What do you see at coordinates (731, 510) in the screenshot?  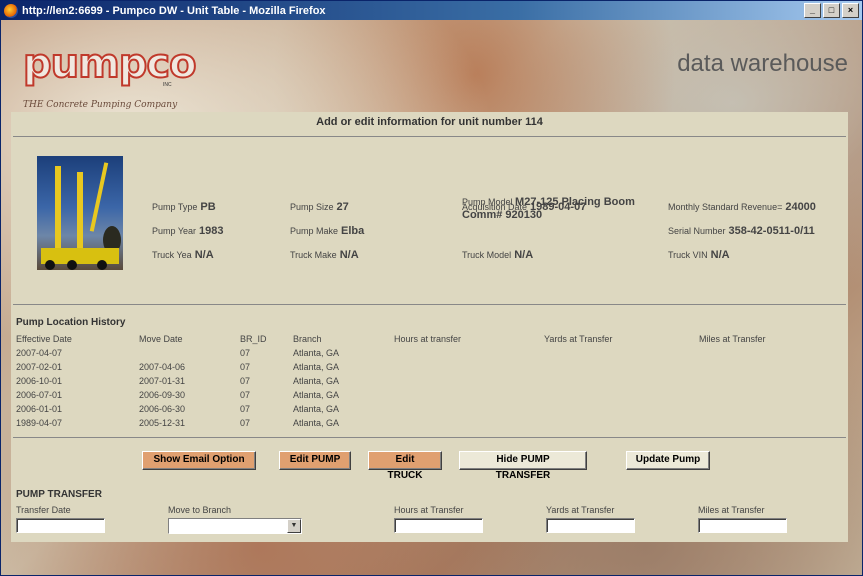 I see `miles-at-transfer-label: Miles at Transfer` at bounding box center [731, 510].